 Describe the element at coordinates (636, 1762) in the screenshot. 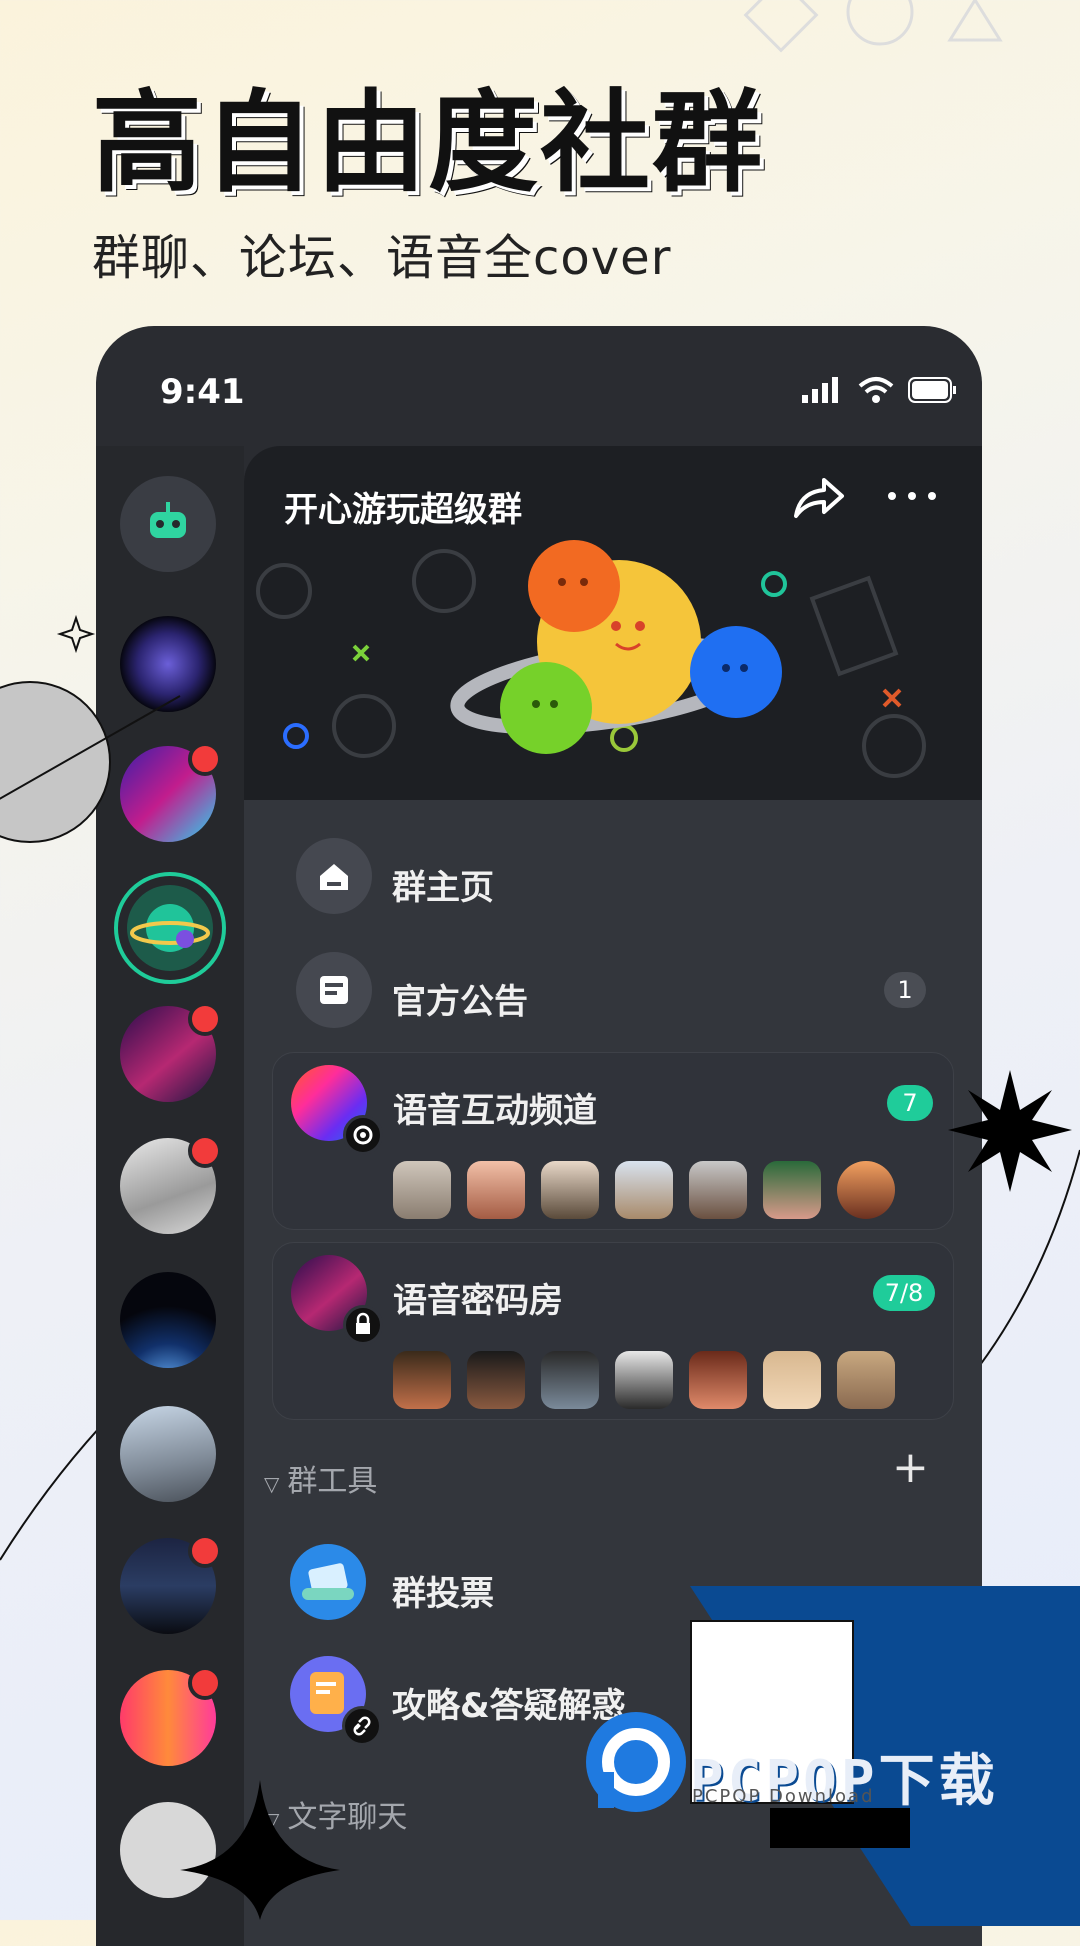

I see `watermark-logo-icon` at that location.